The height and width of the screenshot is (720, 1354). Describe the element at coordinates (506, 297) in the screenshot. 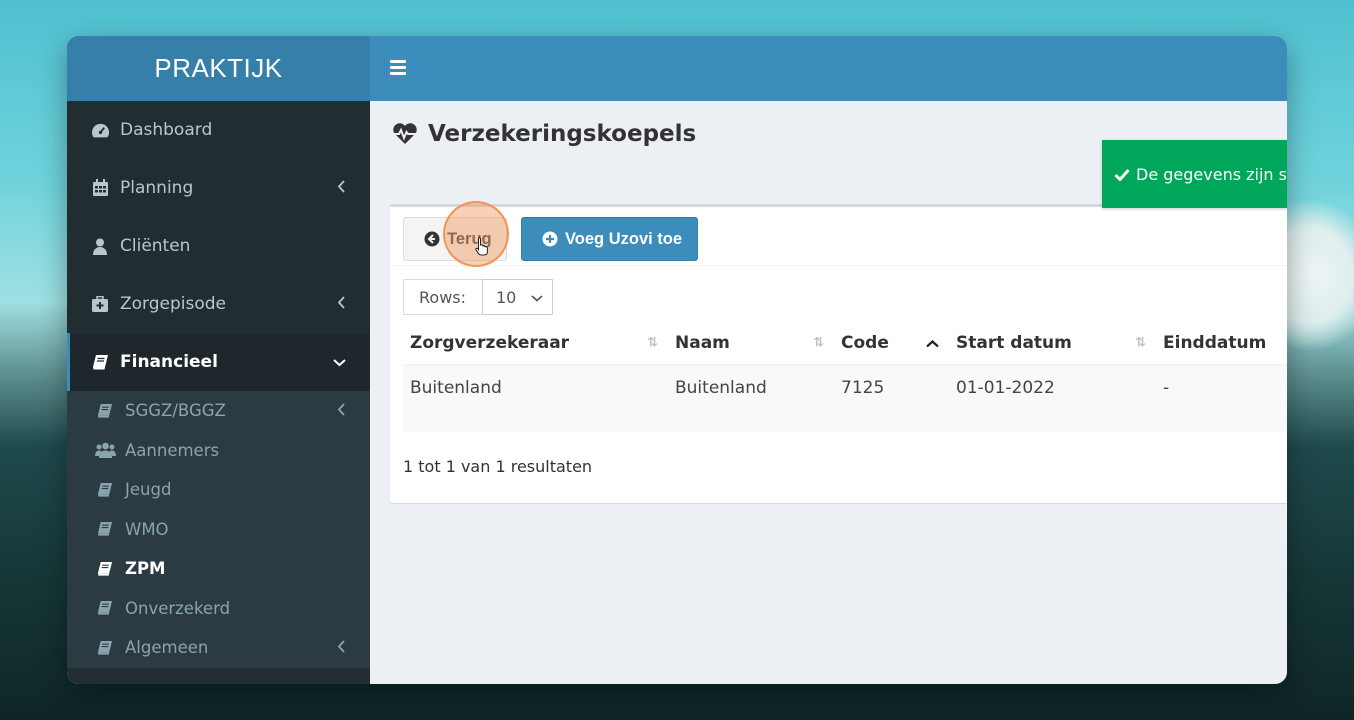

I see `rows-select-value: 10` at that location.